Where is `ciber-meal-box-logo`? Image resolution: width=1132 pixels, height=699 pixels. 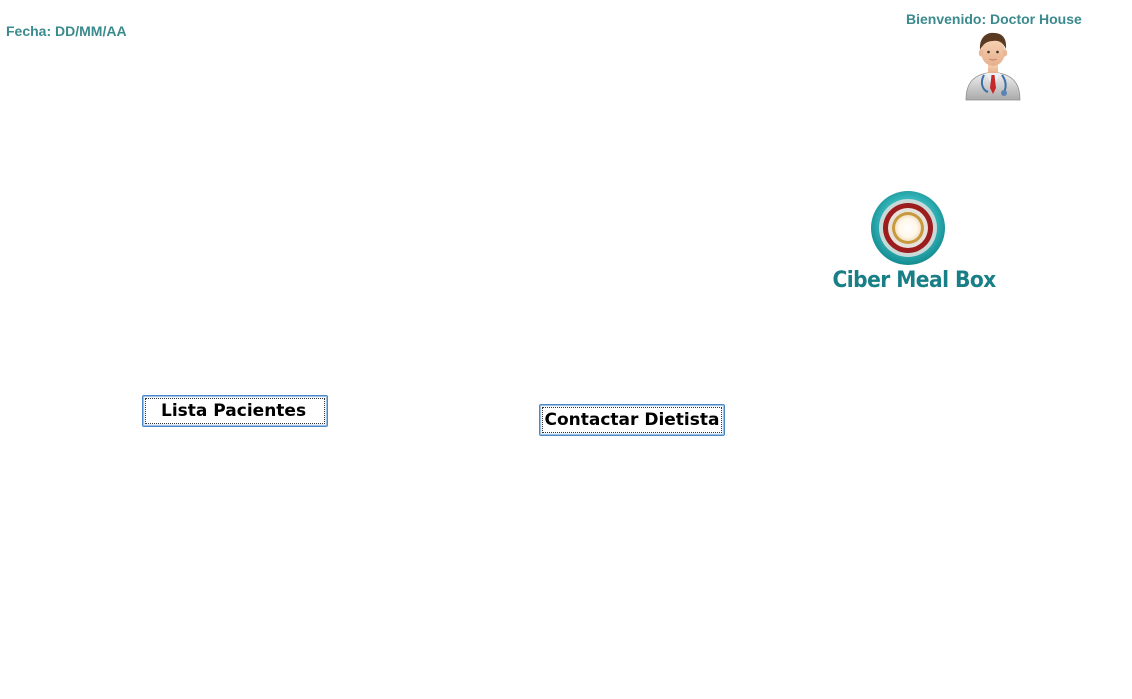 ciber-meal-box-logo is located at coordinates (908, 228).